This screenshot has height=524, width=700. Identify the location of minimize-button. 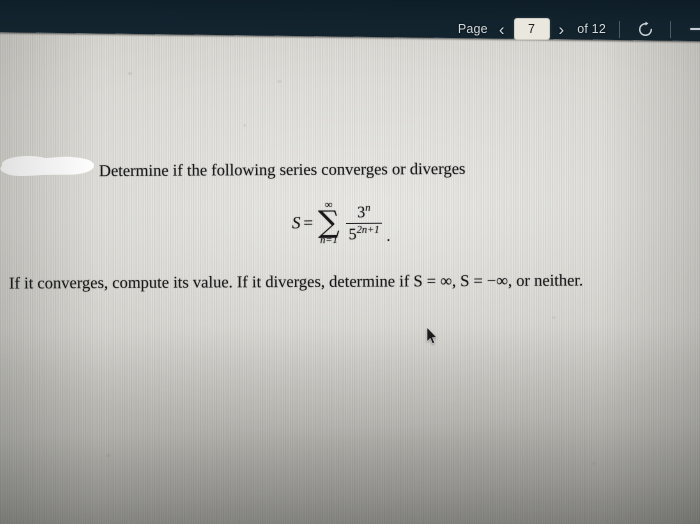
(692, 29).